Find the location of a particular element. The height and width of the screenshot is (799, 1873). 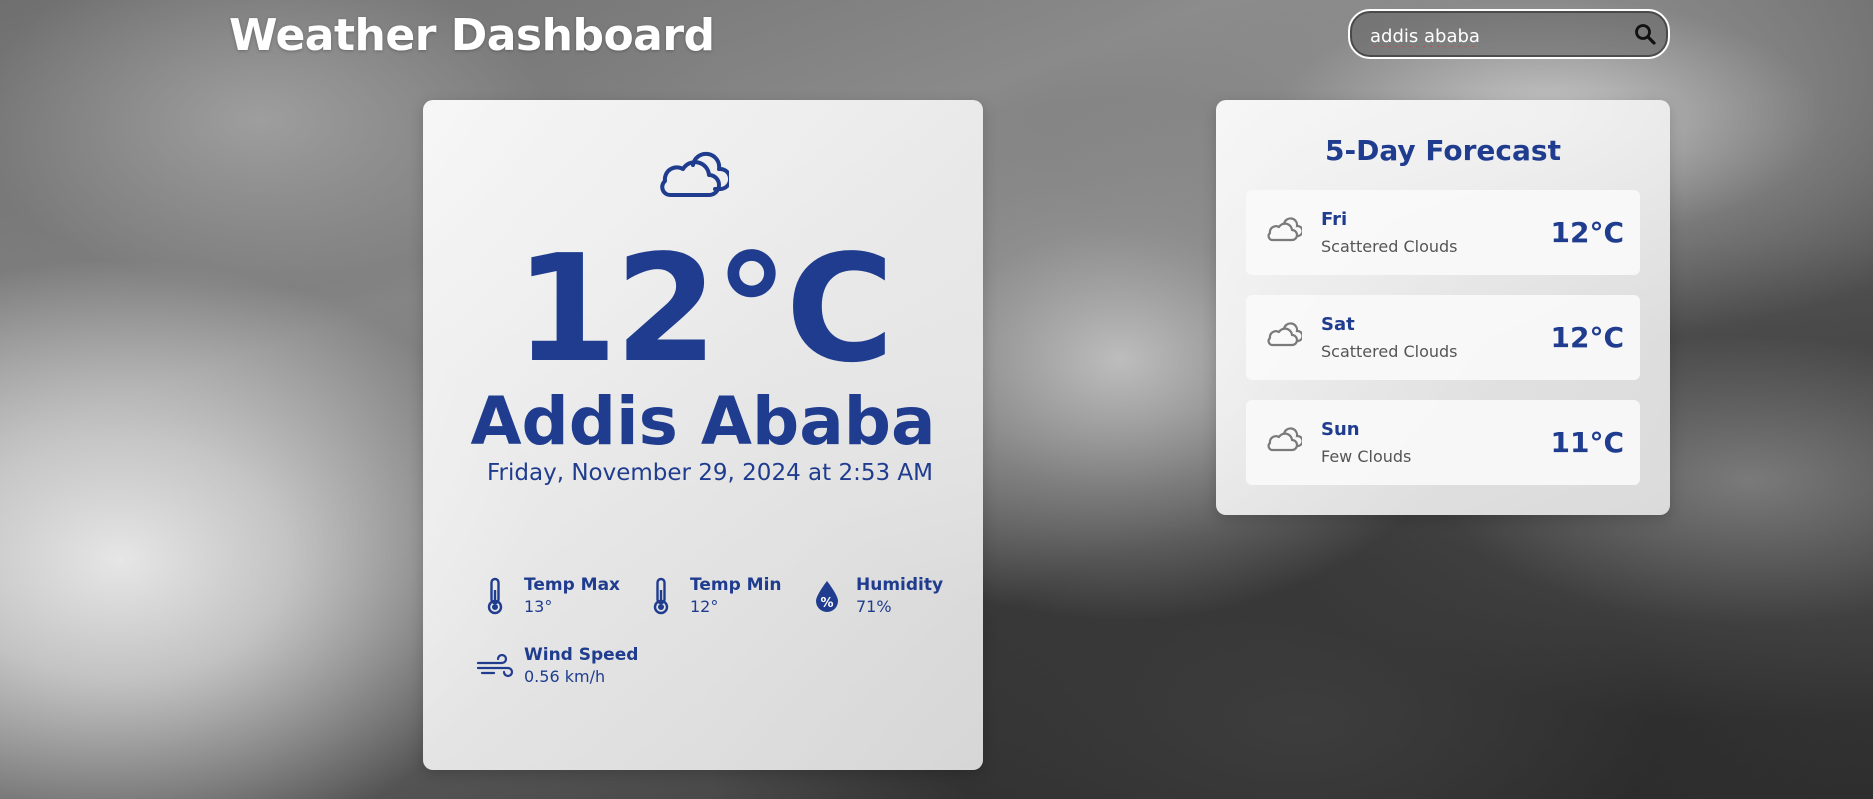

detail-temp-min: Temp Min 12° is located at coordinates (711, 596).